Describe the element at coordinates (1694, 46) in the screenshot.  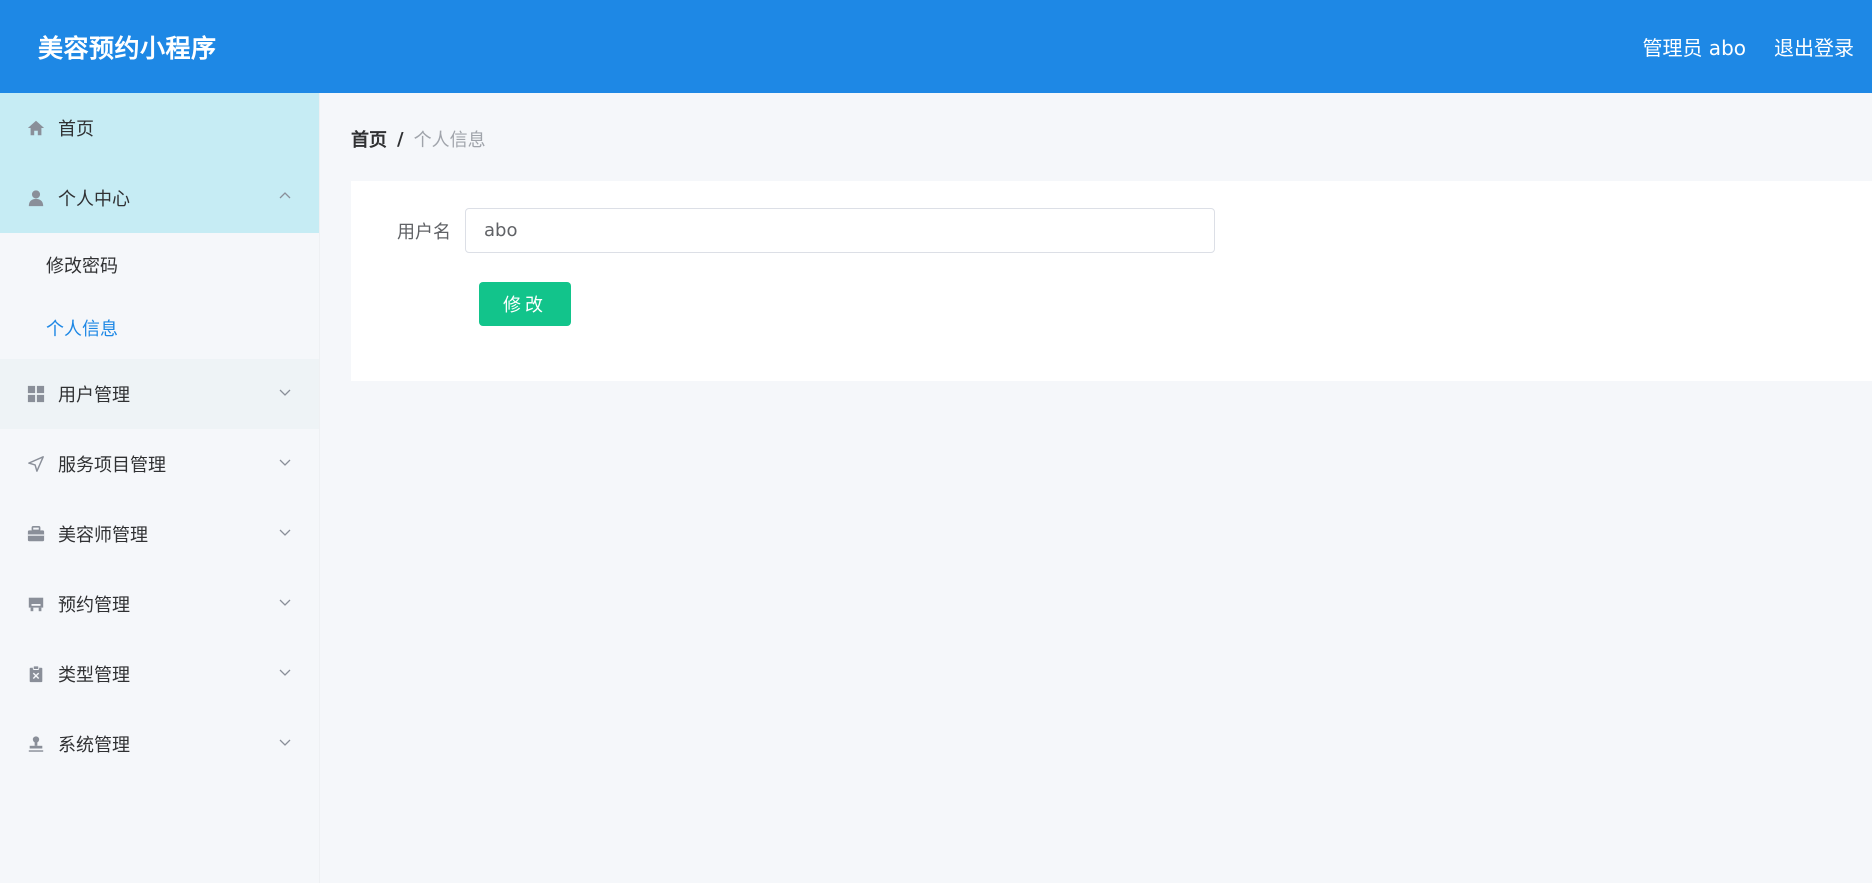
I see `admin-user-label: 管理员 abo` at that location.